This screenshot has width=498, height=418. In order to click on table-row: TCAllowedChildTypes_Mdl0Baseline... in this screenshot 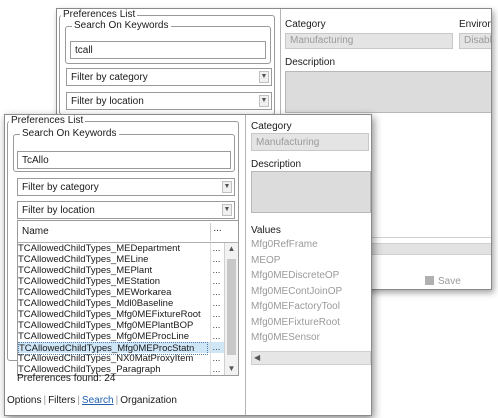, I will do `click(128, 303)`.